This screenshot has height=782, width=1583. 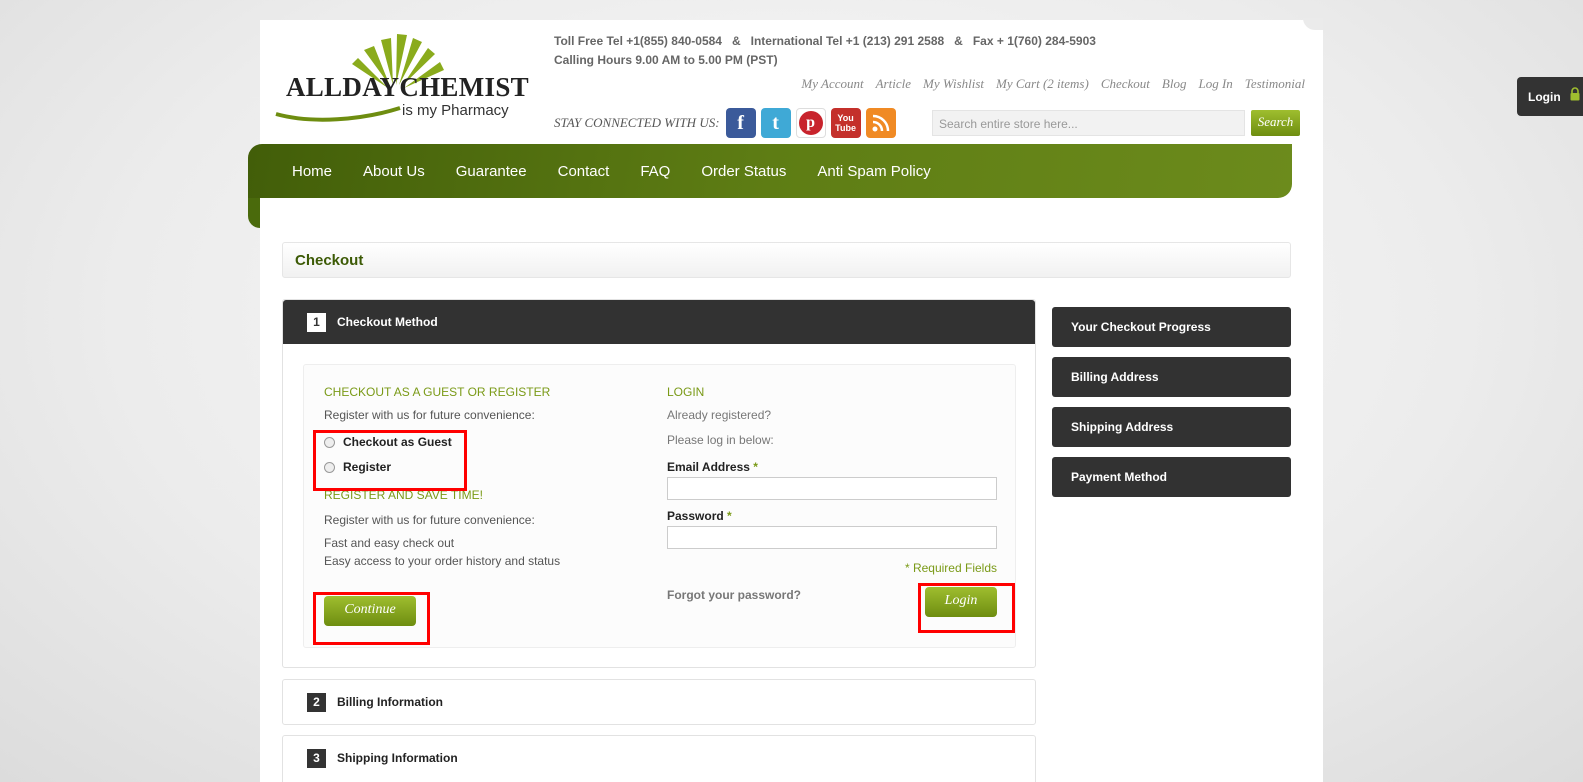 I want to click on step-shipping-information: 3 Shipping Information, so click(x=659, y=758).